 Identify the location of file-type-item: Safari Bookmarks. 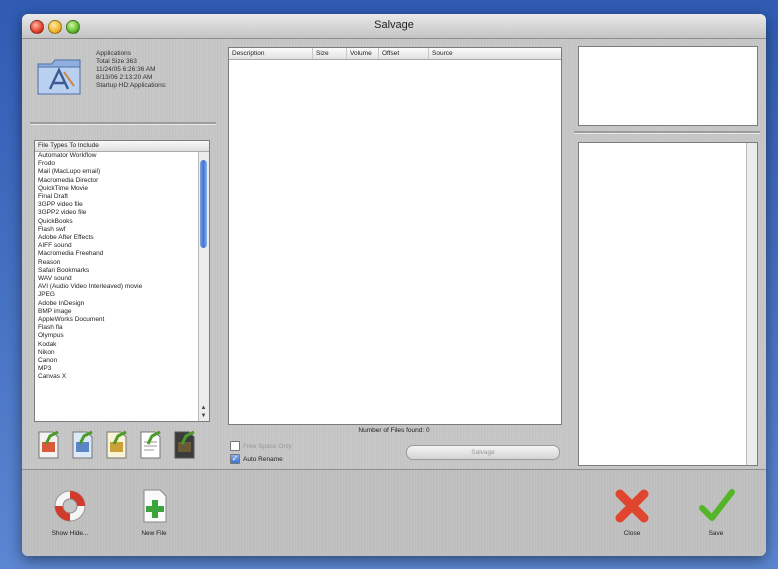
(122, 271).